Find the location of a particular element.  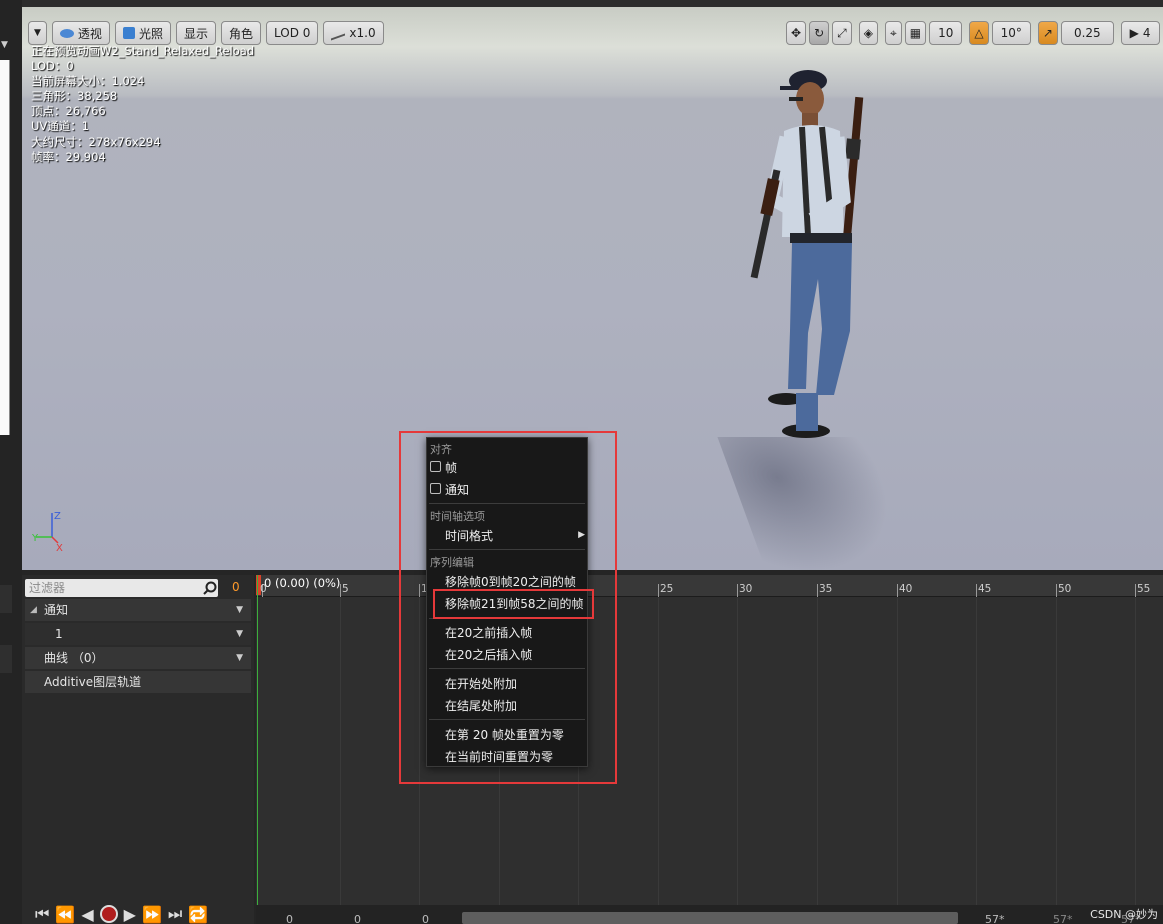

playback-speed-button: x1.0 is located at coordinates (353, 33).